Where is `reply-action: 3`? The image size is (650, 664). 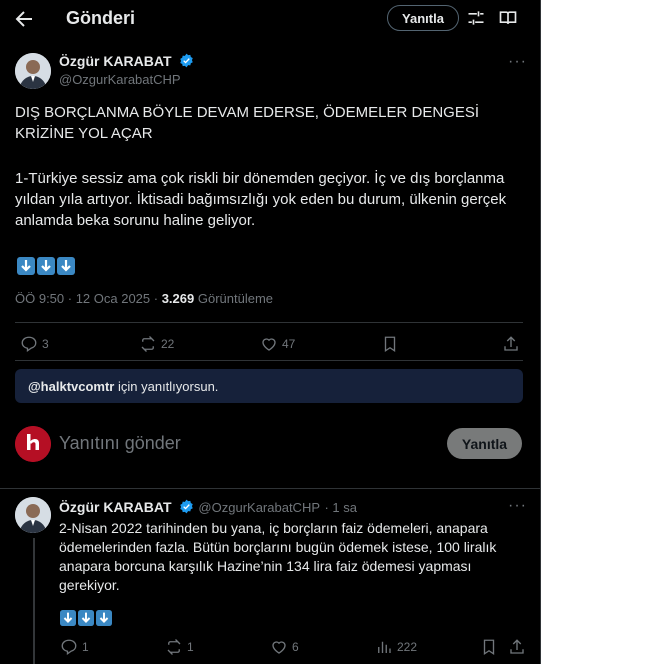
reply-action: 3 is located at coordinates (34, 344).